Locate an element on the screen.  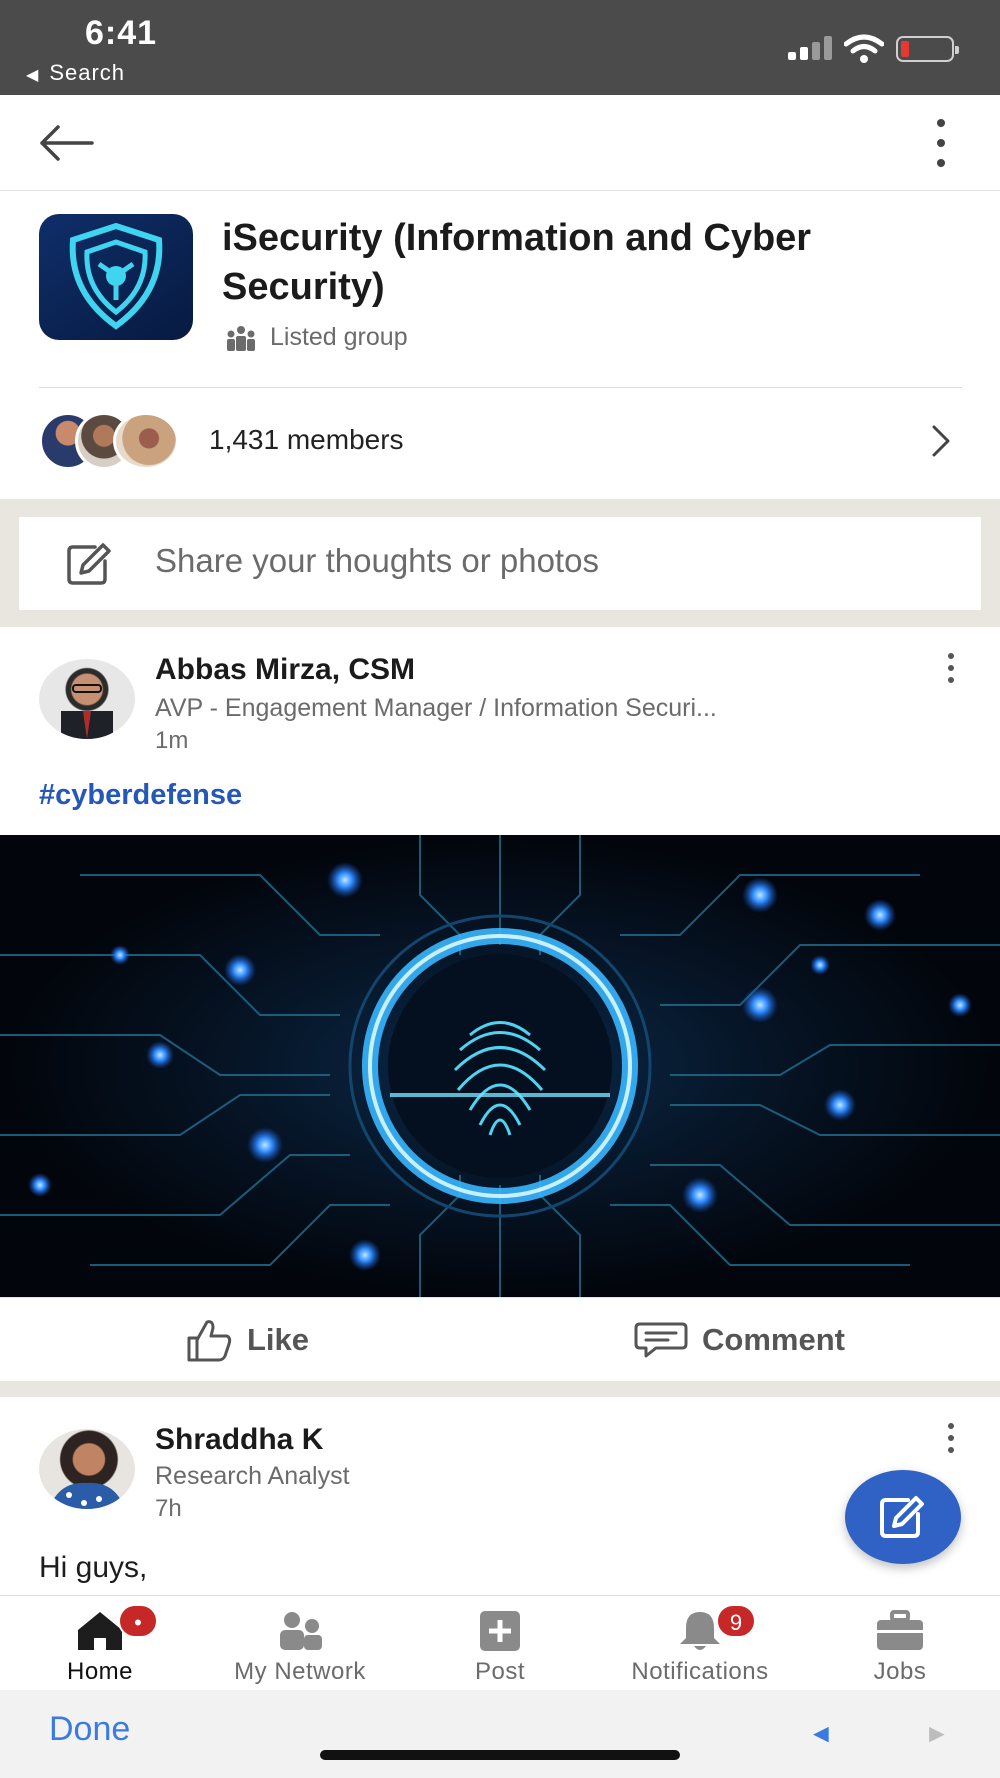
group-type: Listed group is located at coordinates (317, 337).